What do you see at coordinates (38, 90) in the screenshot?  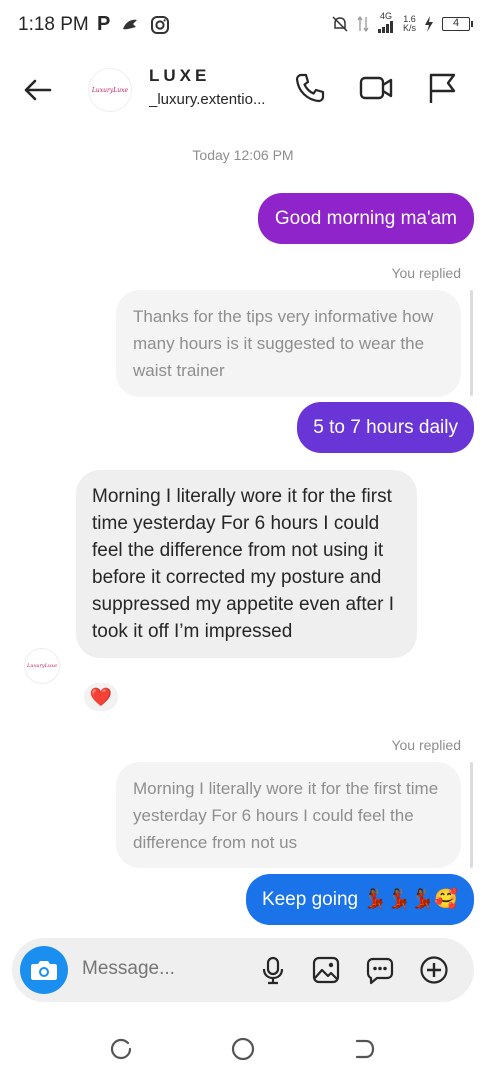 I see `back-arrow-icon` at bounding box center [38, 90].